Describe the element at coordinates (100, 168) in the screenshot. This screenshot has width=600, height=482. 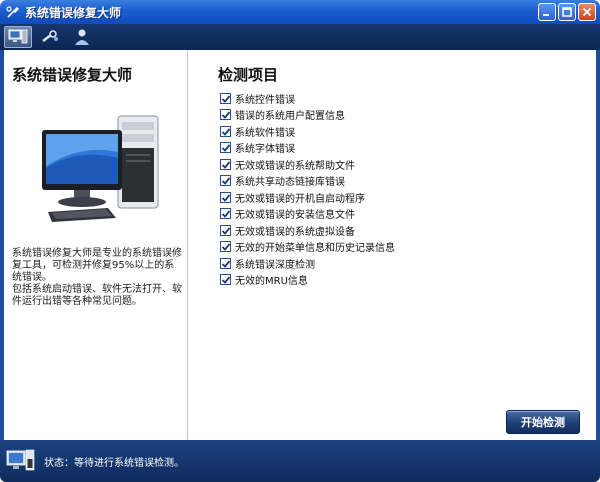
I see `desktop-computer-icon` at that location.